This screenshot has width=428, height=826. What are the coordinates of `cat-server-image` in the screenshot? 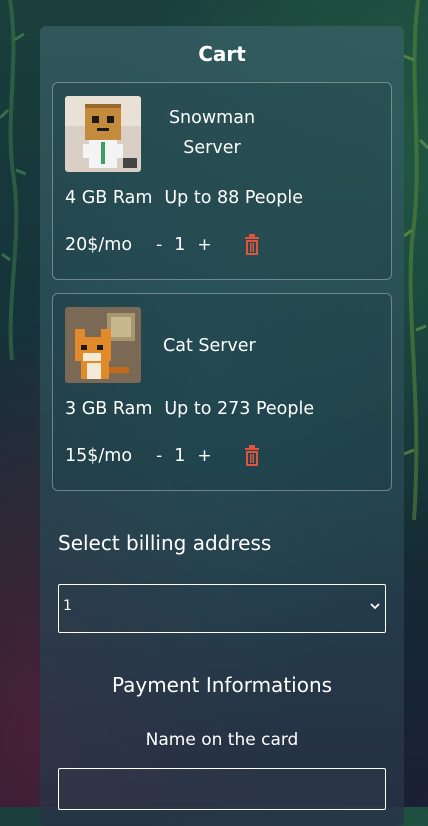 It's located at (103, 345).